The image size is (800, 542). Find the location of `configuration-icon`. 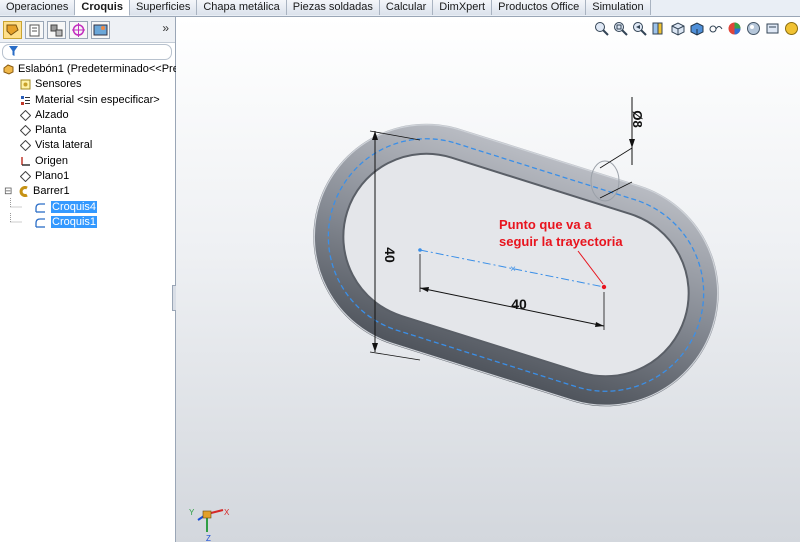

configuration-icon is located at coordinates (56, 30).